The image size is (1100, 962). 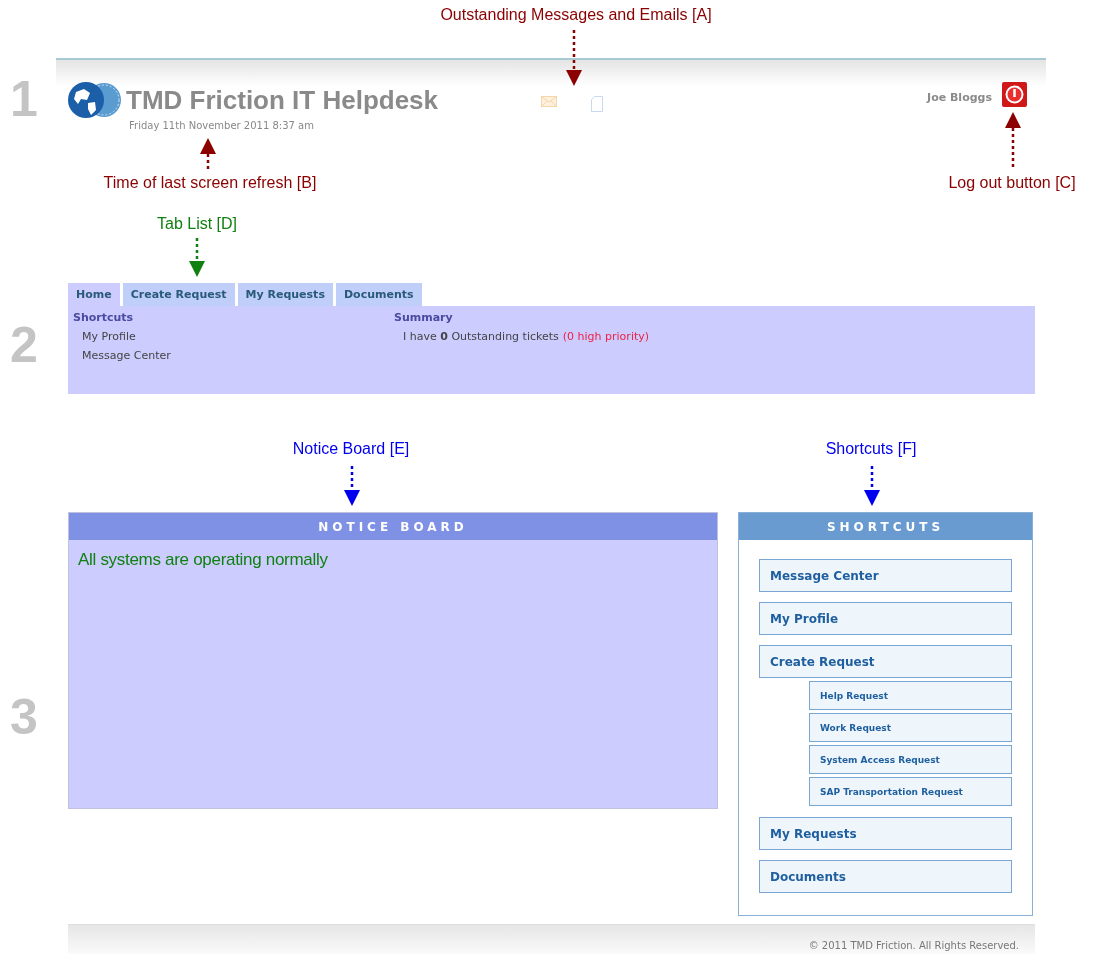 I want to click on shortcut-button: My Profile, so click(x=885, y=618).